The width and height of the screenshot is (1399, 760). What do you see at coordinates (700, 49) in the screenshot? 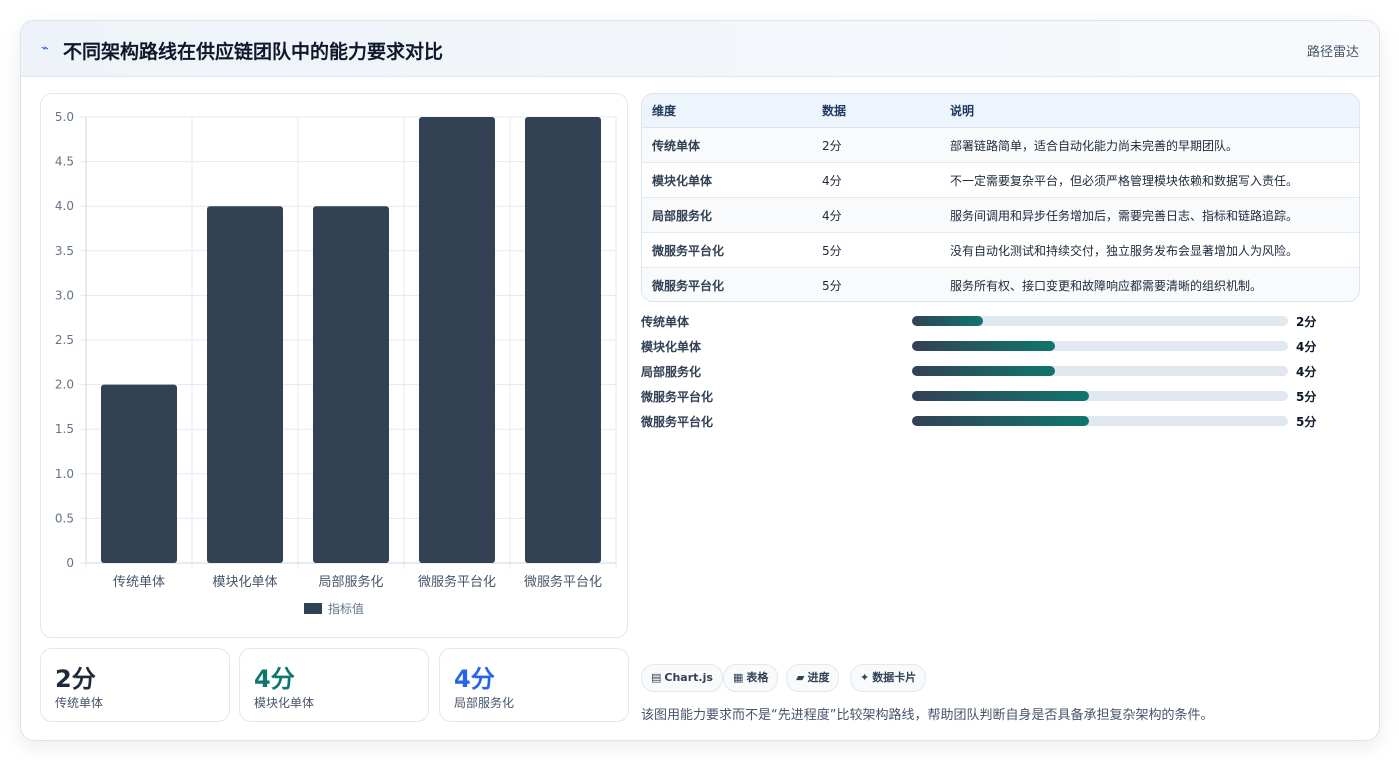
I see `panel-header: ⌁ 不同架构路线在供应链团队中的能力要求对比 路径雷达` at bounding box center [700, 49].